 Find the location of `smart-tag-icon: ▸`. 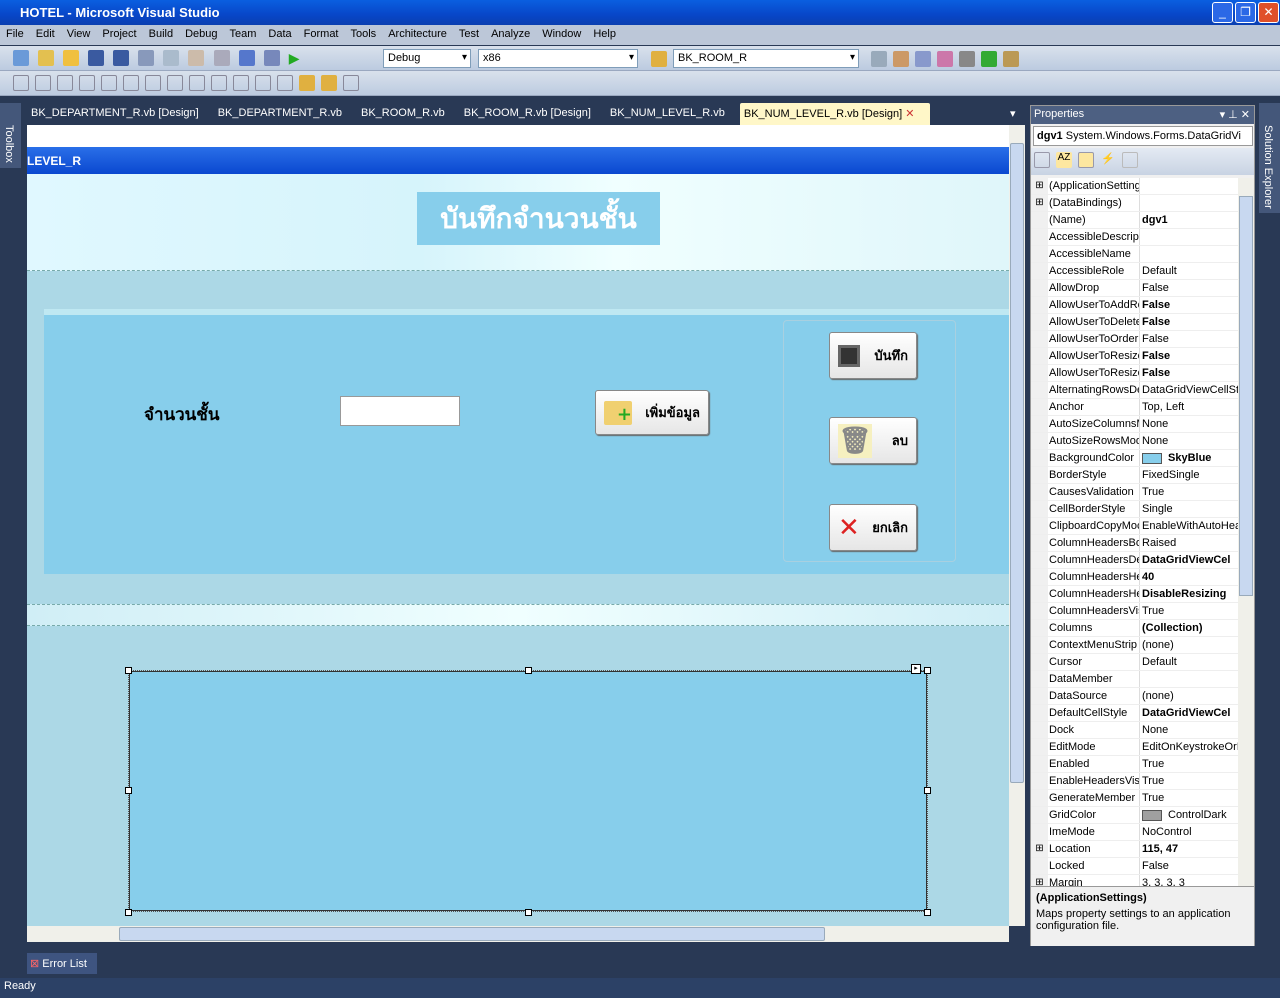

smart-tag-icon: ▸ is located at coordinates (916, 669).